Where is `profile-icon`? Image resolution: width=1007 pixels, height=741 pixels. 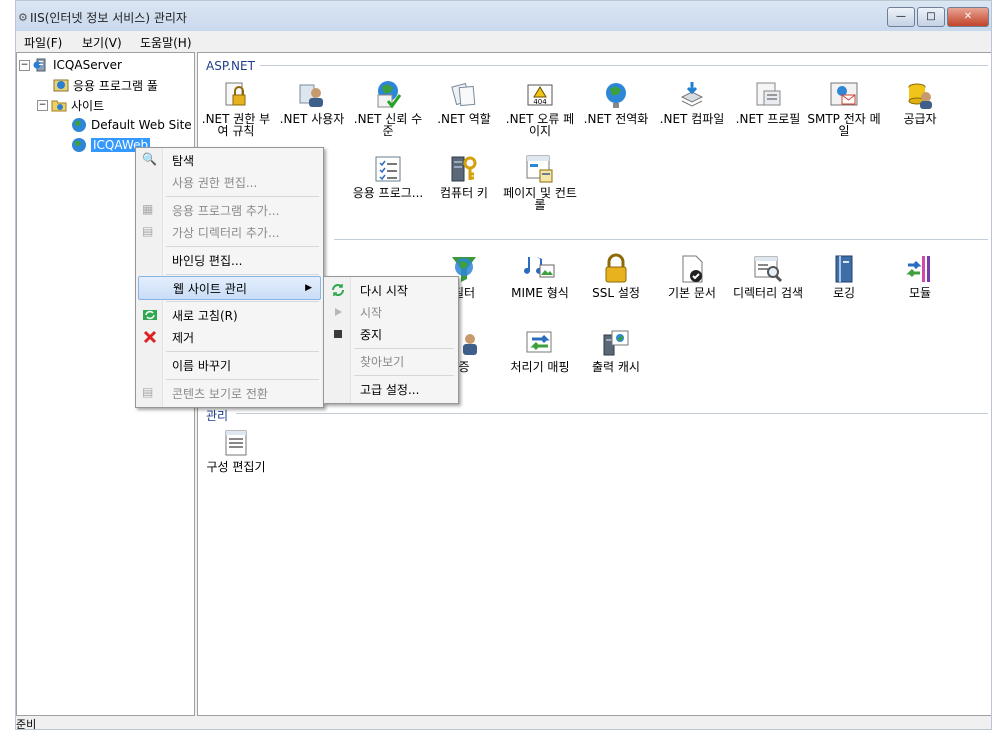
profile-icon is located at coordinates (768, 94).